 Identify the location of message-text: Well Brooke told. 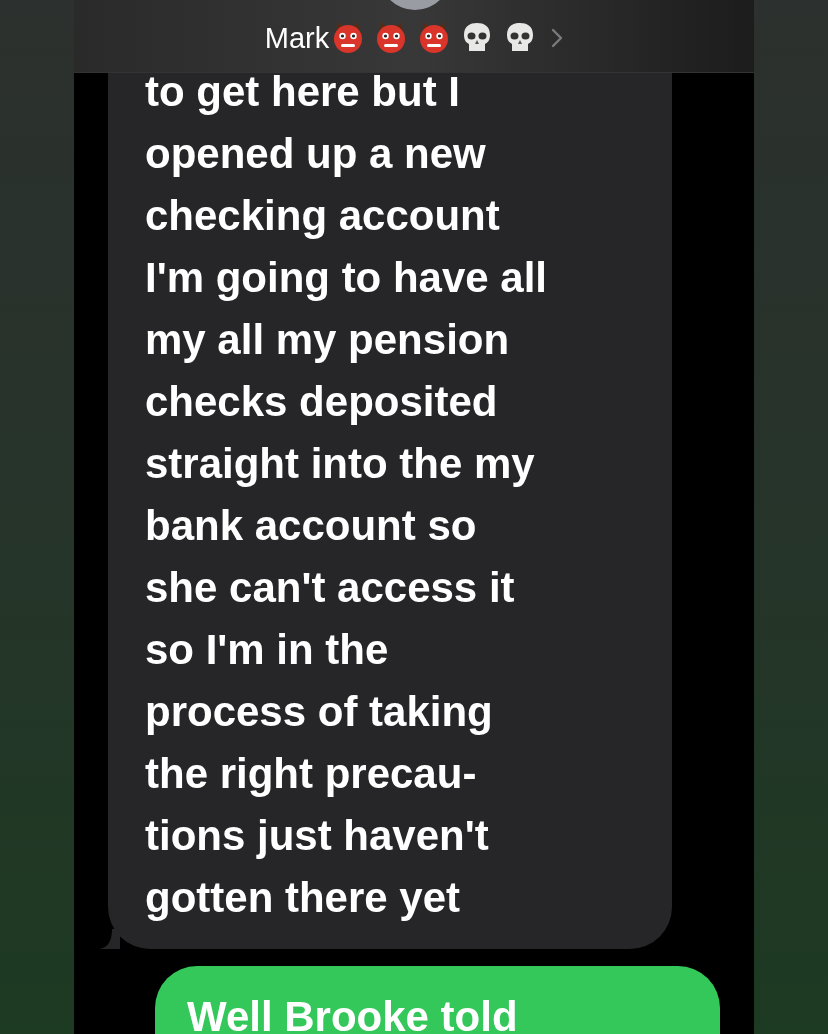
(353, 1013).